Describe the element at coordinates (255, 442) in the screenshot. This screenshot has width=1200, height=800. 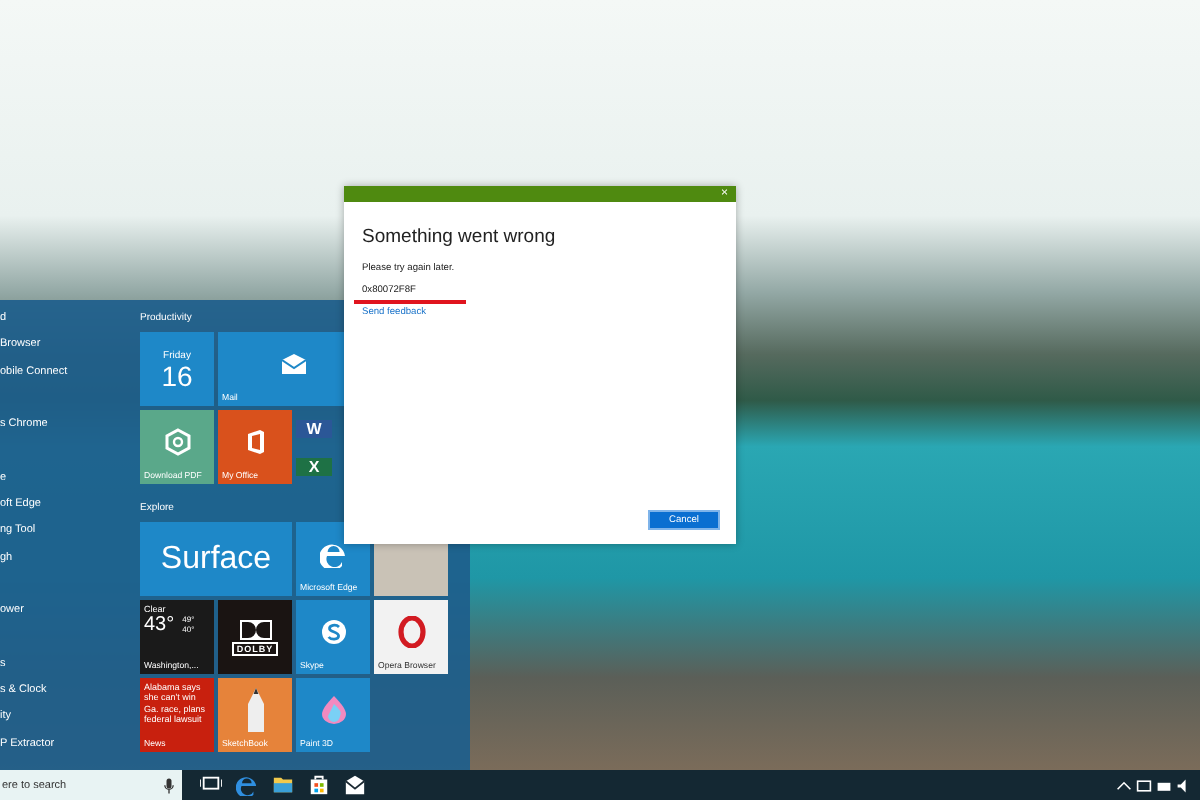
I see `office-icon` at that location.